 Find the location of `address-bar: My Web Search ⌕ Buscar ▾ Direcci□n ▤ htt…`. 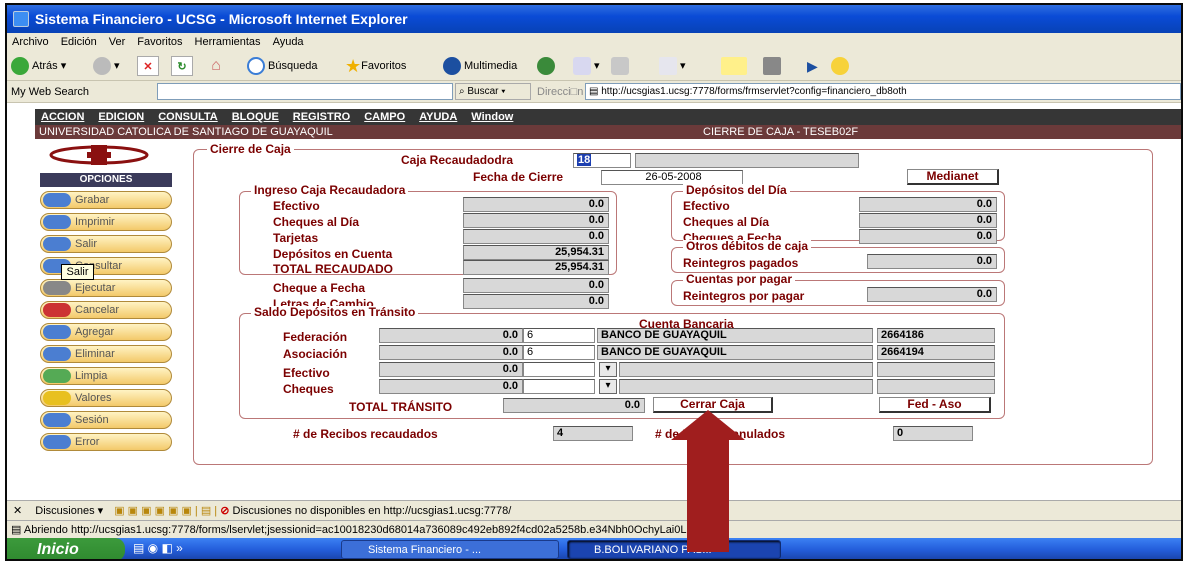

address-bar: My Web Search ⌕ Buscar ▾ Direcci□n ▤ htt… is located at coordinates (594, 92).